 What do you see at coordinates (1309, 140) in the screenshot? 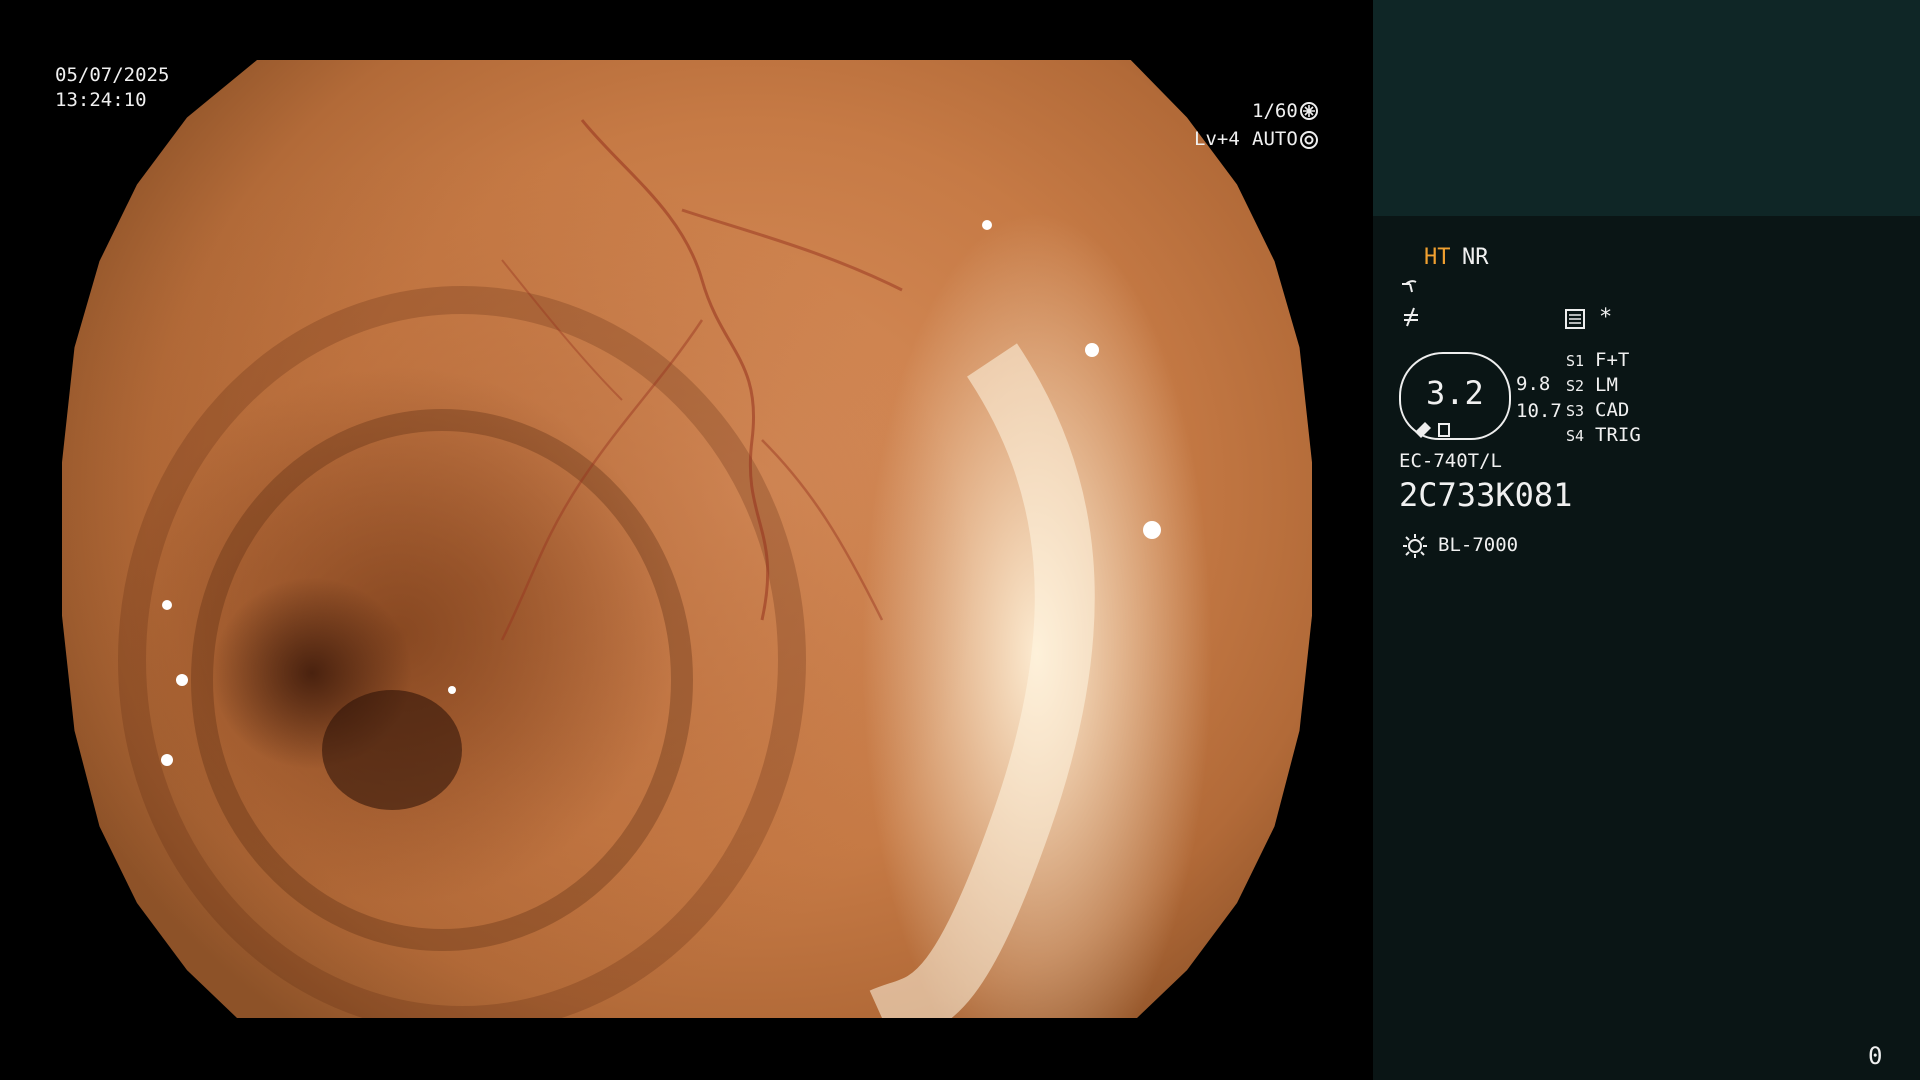
I see `auto-iris-icon` at bounding box center [1309, 140].